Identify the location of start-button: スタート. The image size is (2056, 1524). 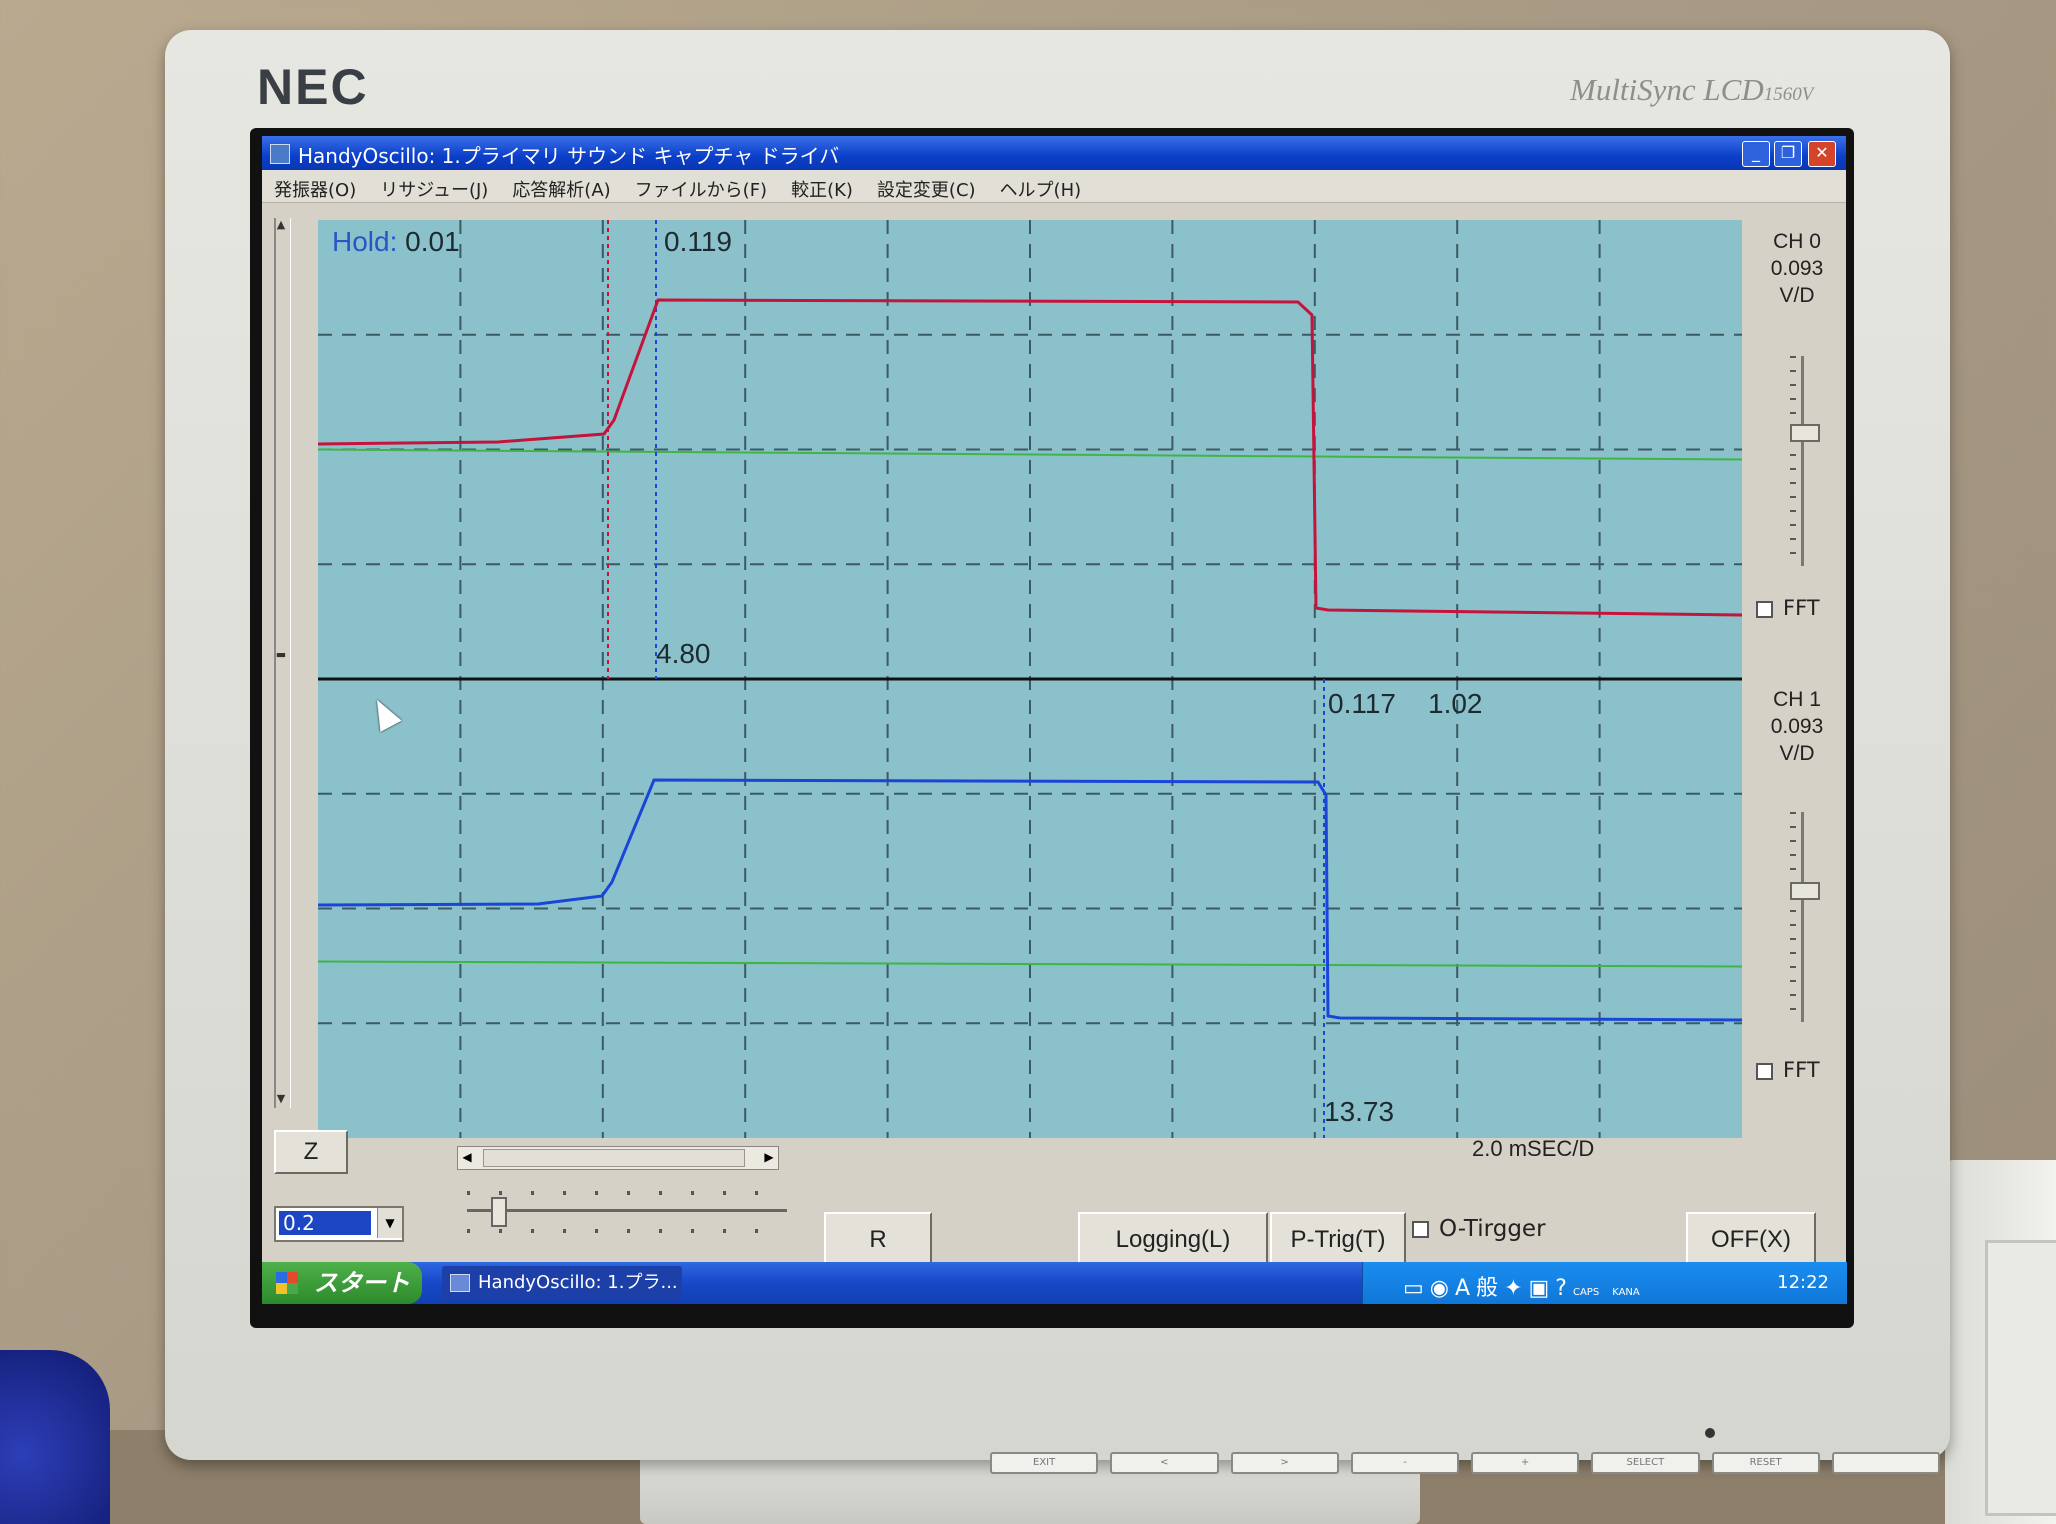
(342, 1283).